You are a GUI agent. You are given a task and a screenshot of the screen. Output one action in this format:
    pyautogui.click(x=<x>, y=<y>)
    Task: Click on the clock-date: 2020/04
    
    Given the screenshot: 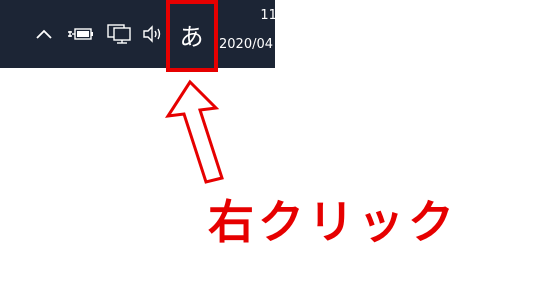 What is the action you would take?
    pyautogui.click(x=246, y=44)
    